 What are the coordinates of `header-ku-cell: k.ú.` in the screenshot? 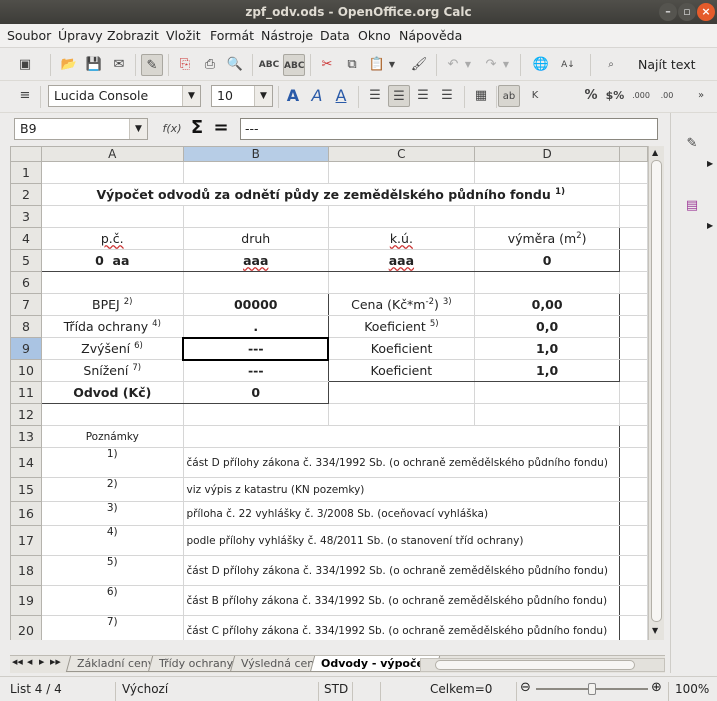 It's located at (401, 238).